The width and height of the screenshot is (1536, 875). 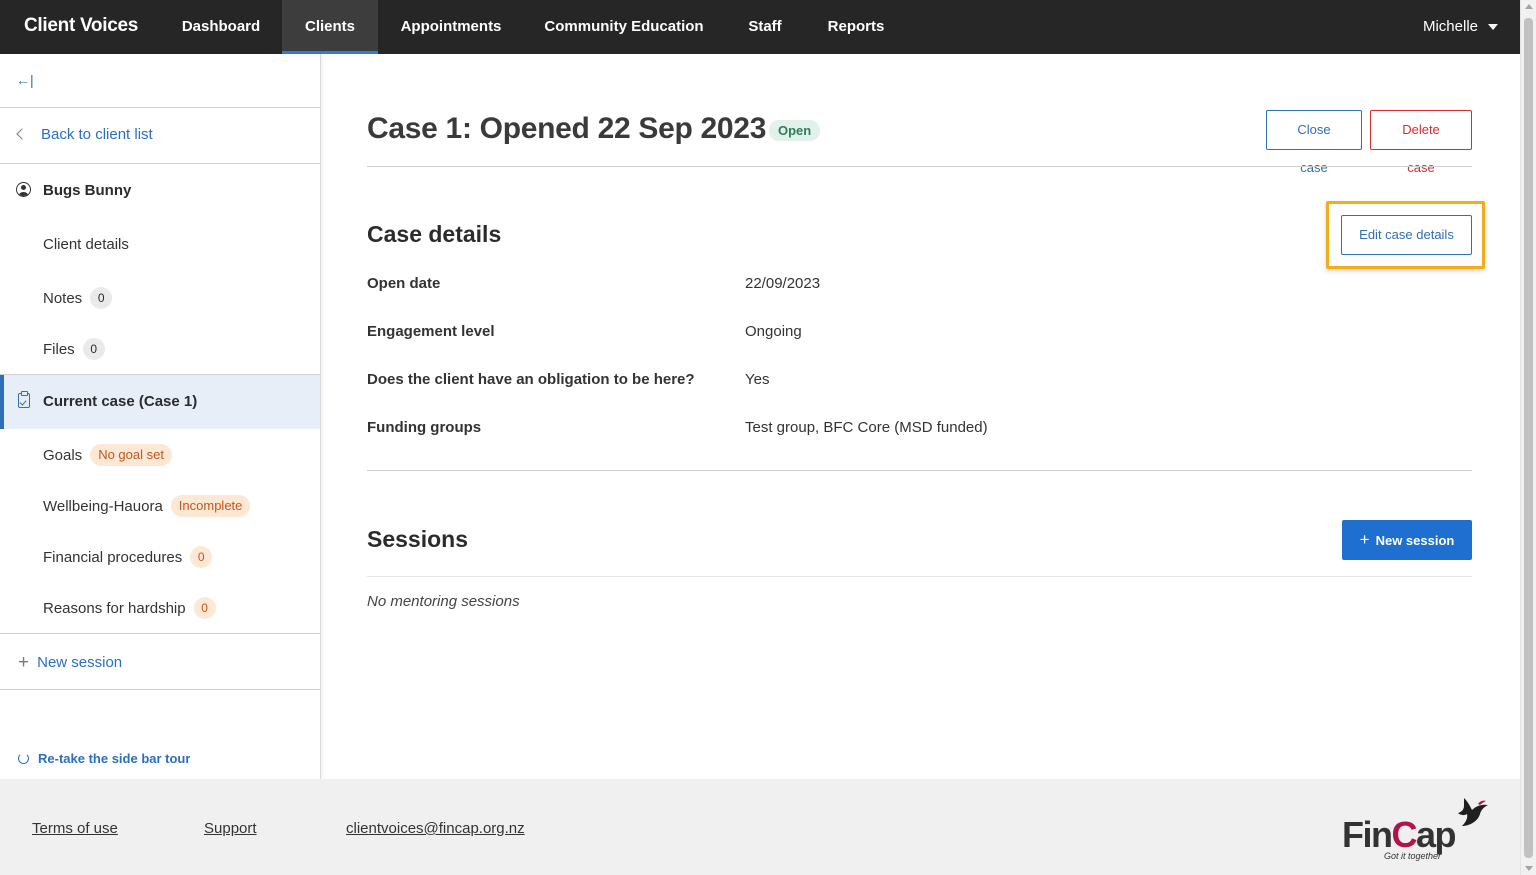 I want to click on retake-tour-link: Re-take the side bar tour, so click(x=104, y=758).